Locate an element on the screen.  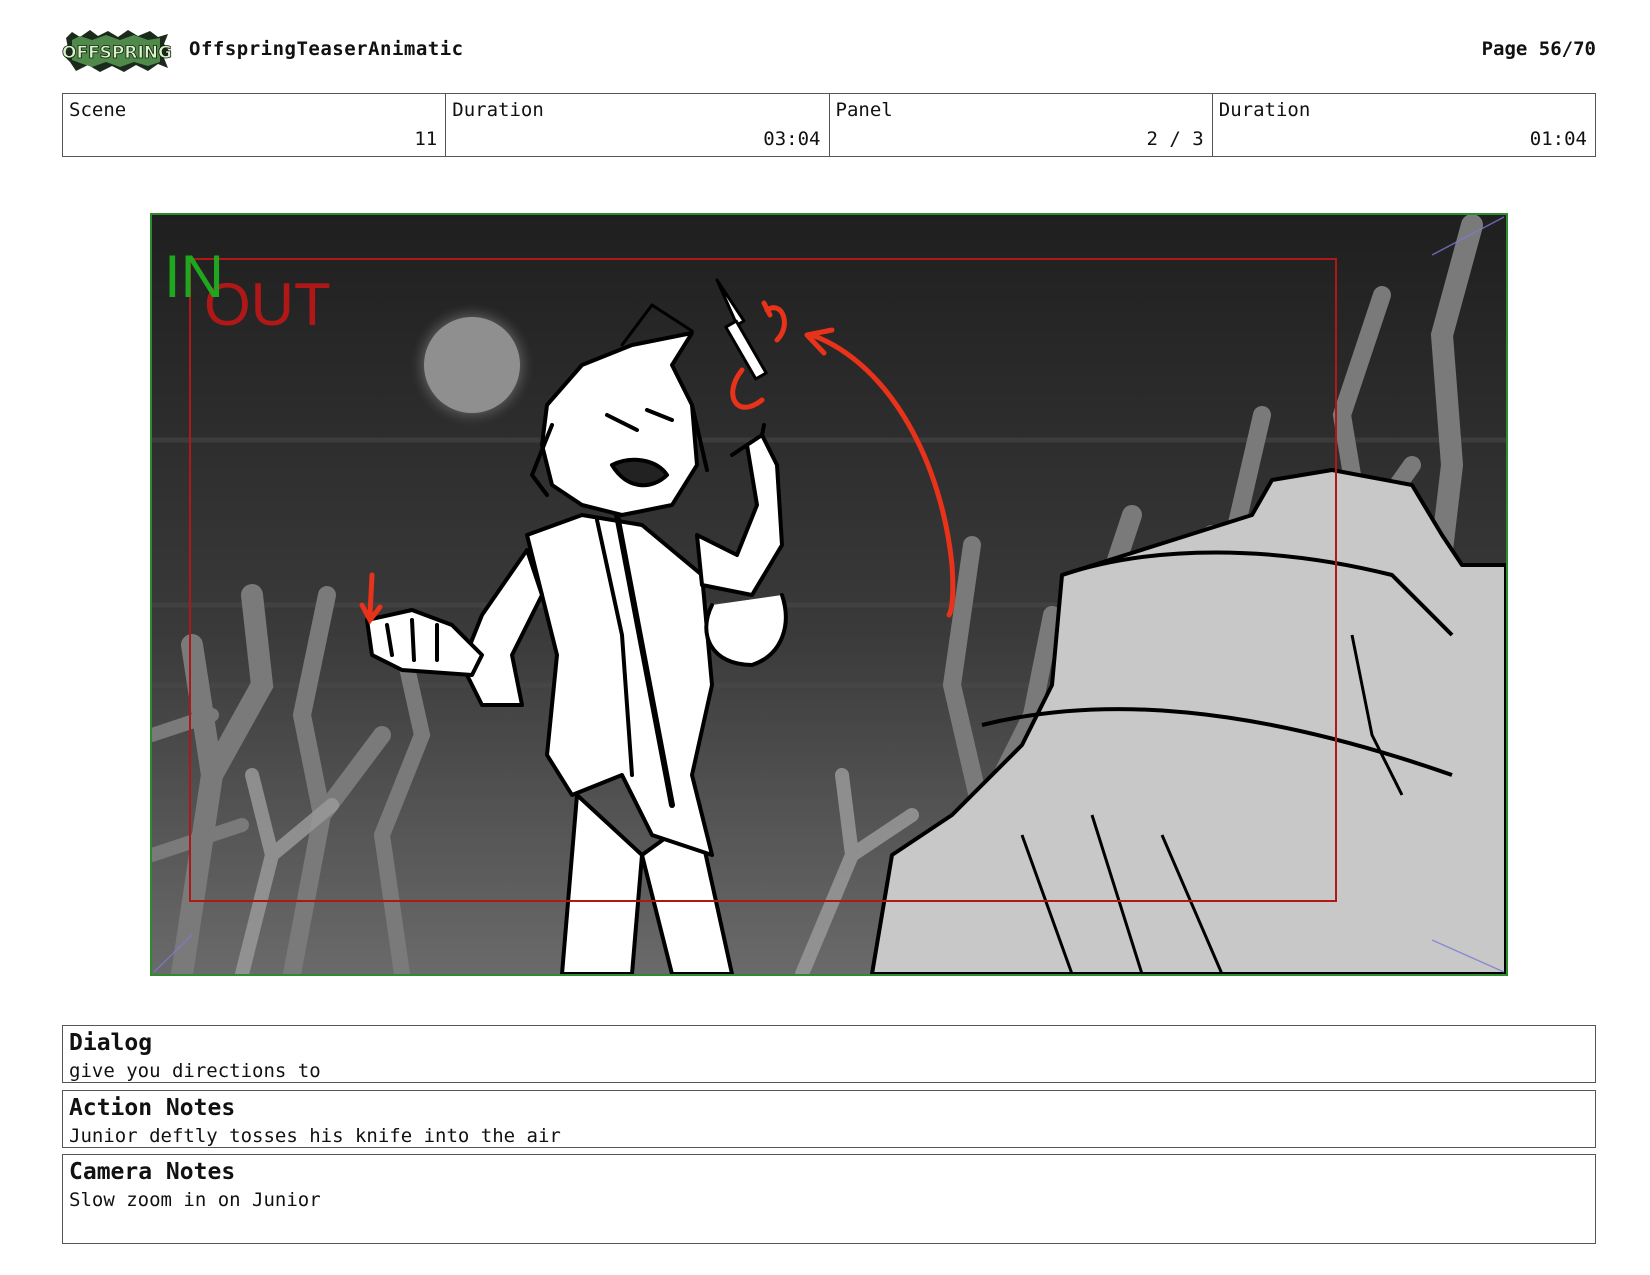
panel-duration-label: Duration is located at coordinates (1264, 110).